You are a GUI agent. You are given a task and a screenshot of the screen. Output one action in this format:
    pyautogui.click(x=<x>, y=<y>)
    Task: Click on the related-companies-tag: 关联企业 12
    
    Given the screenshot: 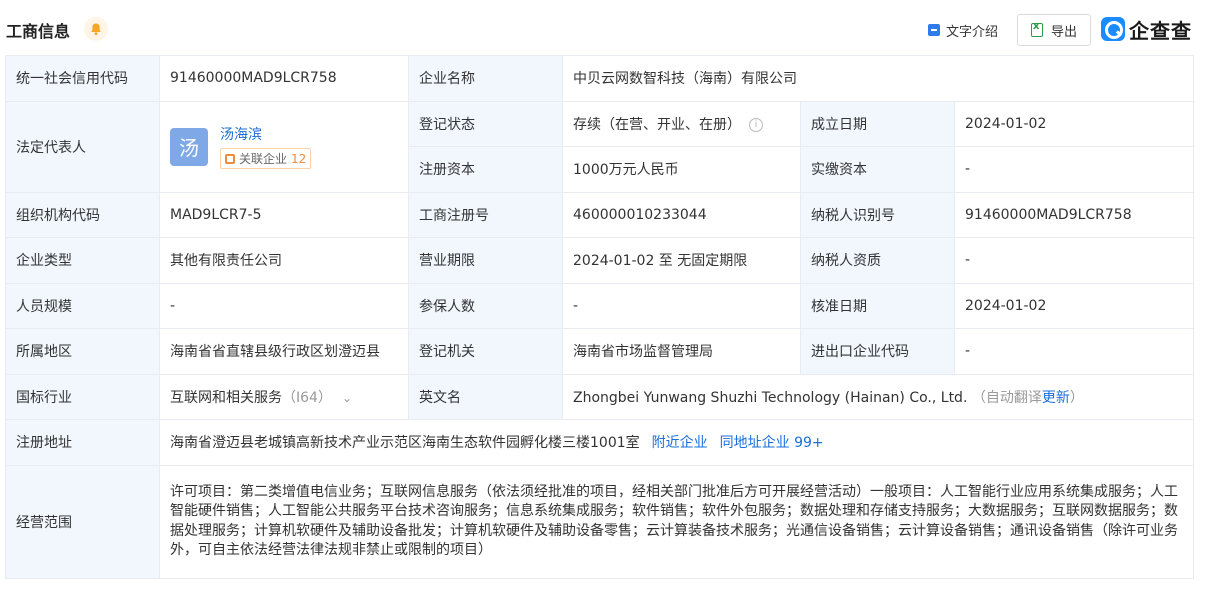 What is the action you would take?
    pyautogui.click(x=266, y=158)
    